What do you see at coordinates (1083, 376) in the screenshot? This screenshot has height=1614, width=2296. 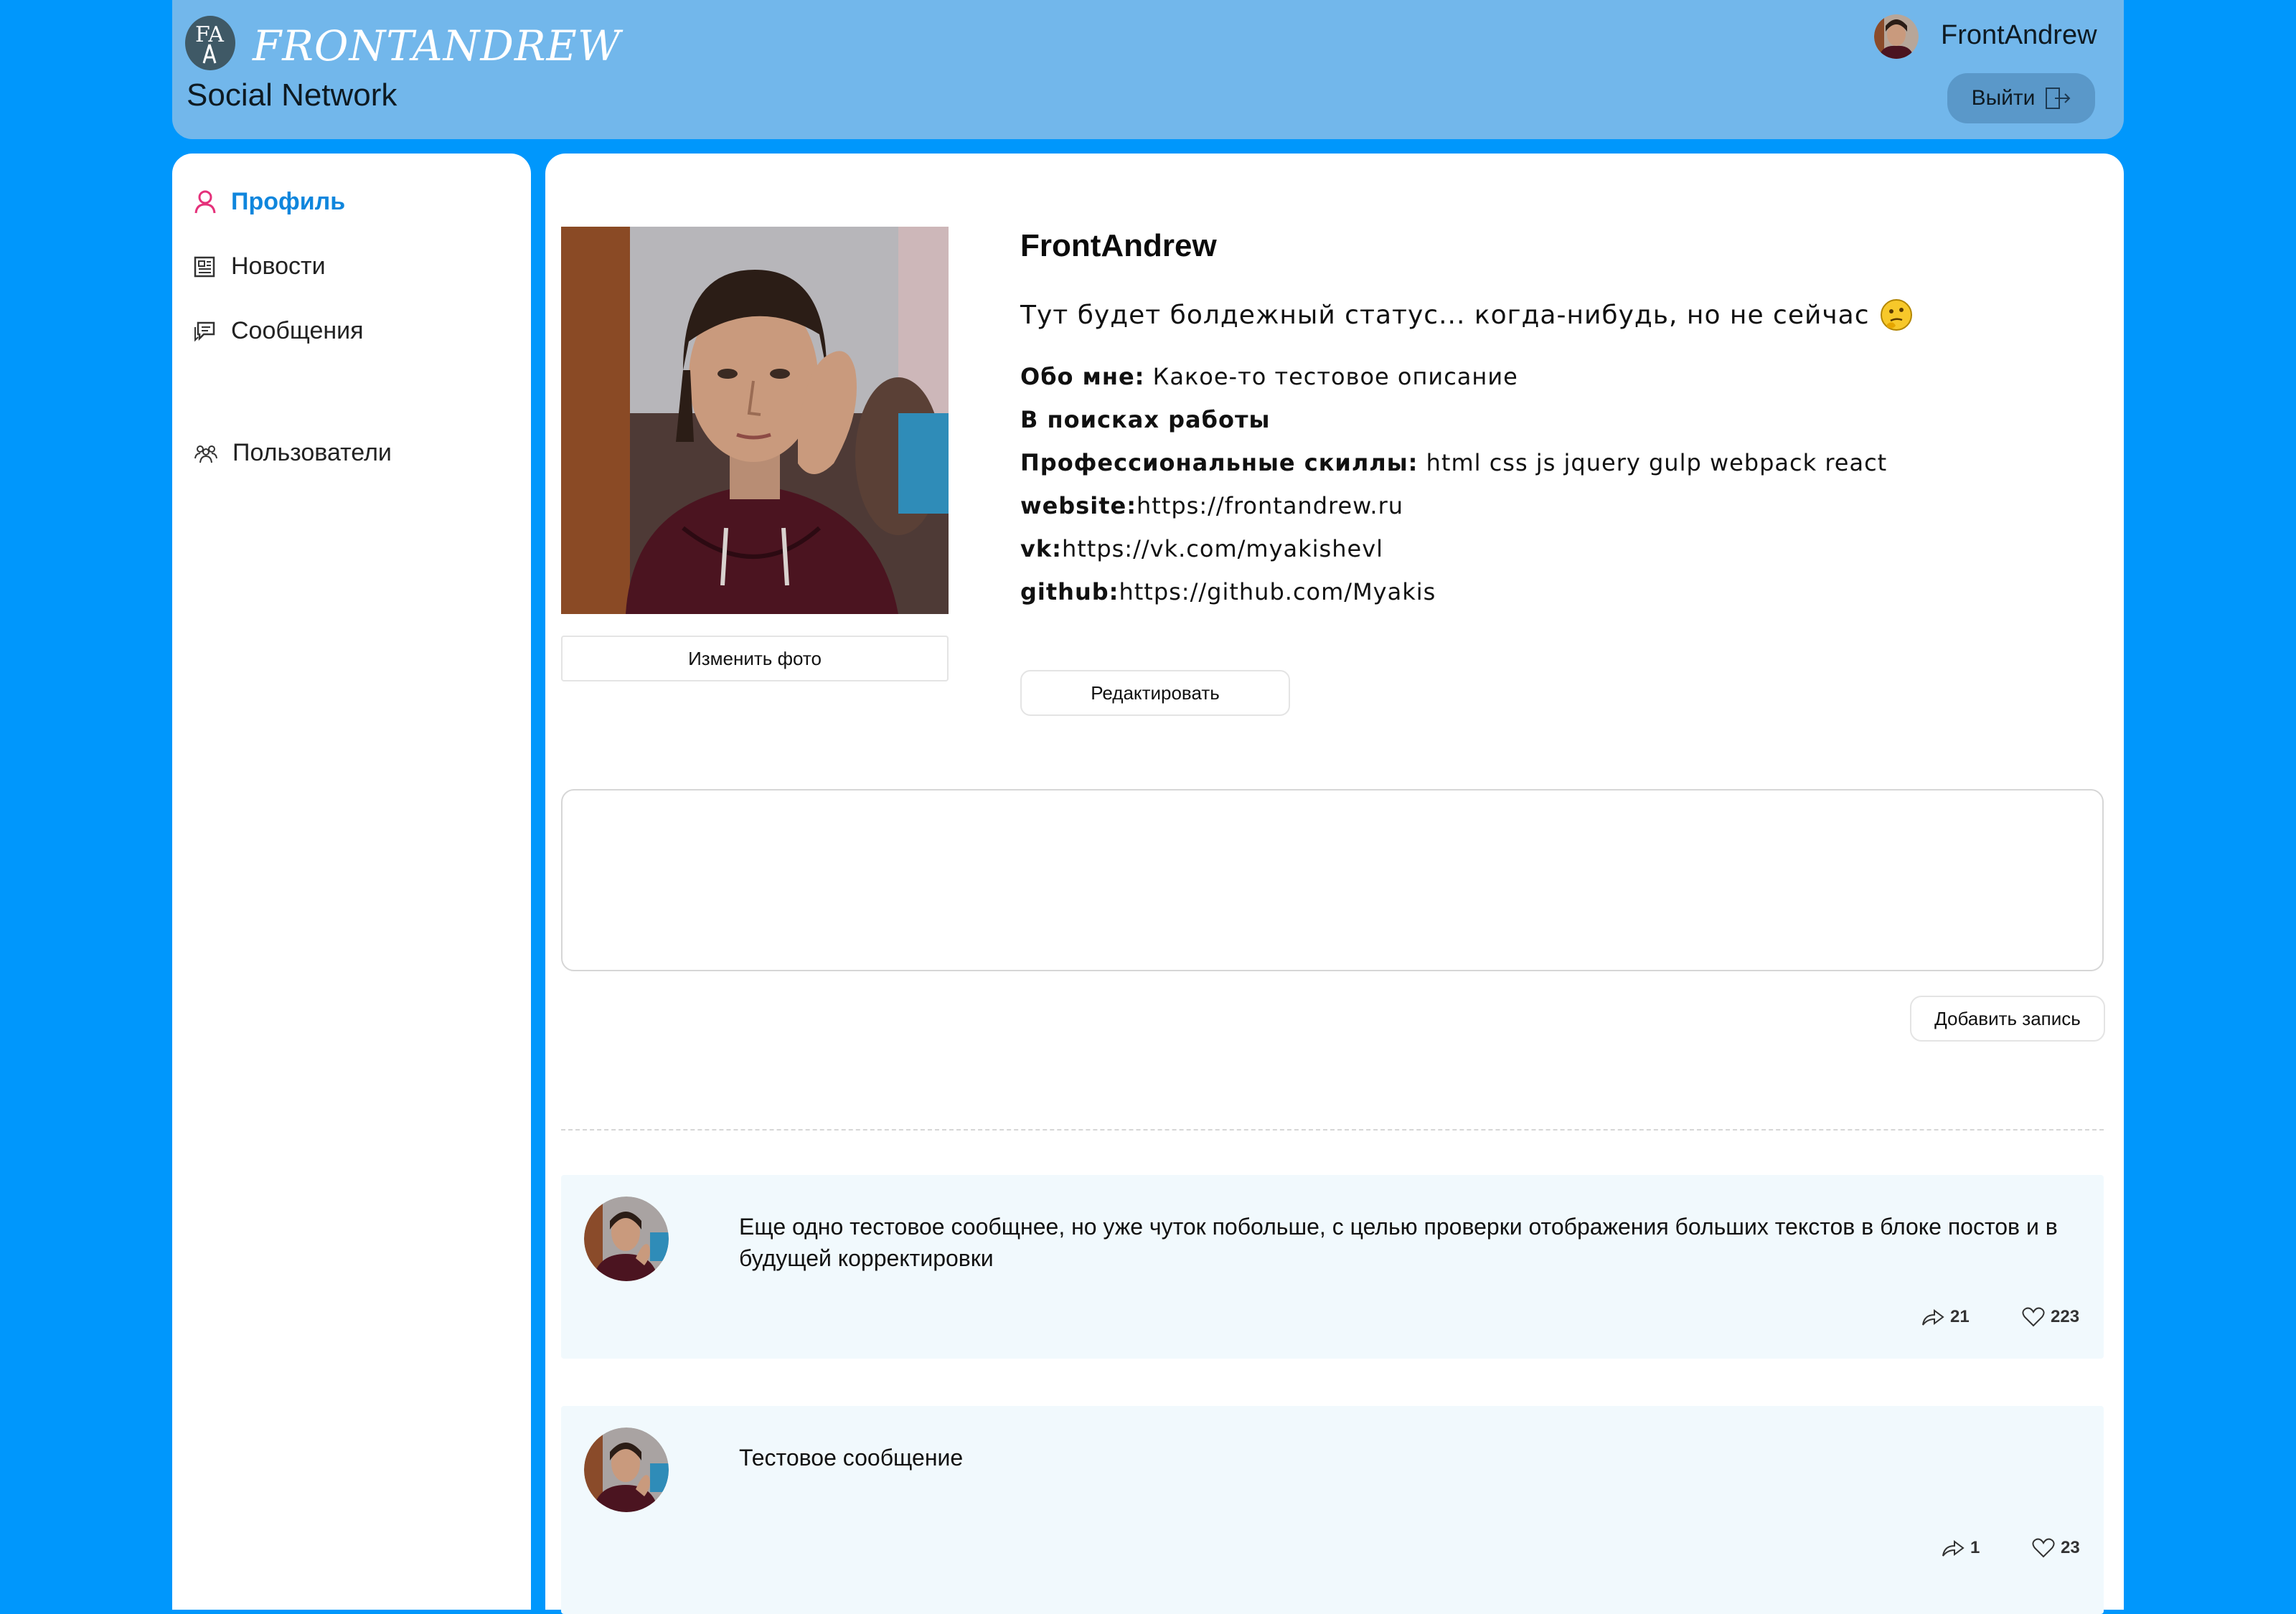 I see `about-label: Обо мне:` at bounding box center [1083, 376].